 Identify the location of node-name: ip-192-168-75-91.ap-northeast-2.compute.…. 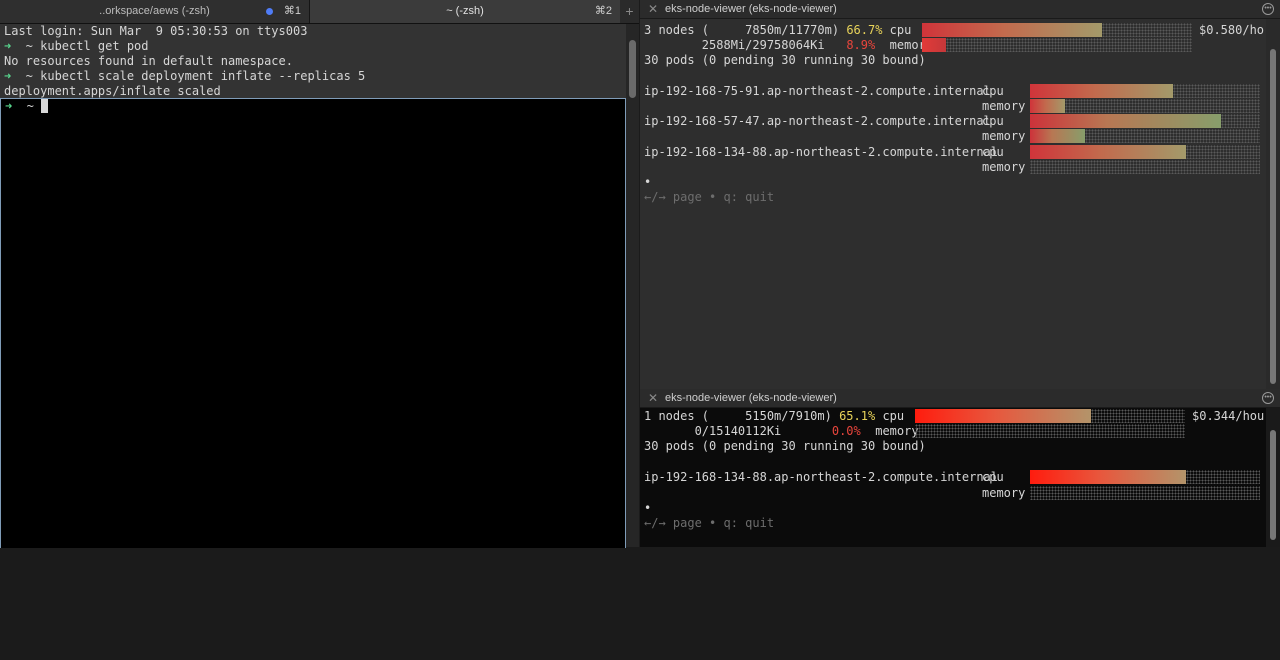
(817, 91).